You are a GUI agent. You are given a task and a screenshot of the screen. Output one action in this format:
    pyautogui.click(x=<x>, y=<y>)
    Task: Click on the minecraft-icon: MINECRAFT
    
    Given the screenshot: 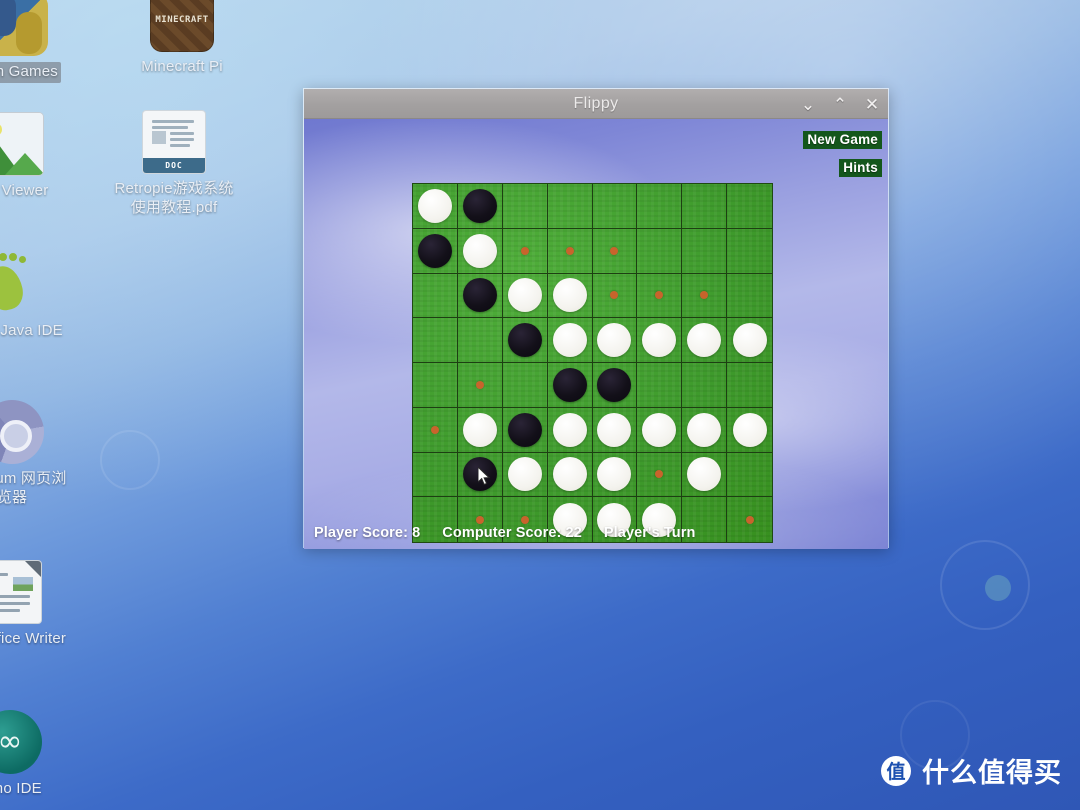 What is the action you would take?
    pyautogui.click(x=182, y=26)
    